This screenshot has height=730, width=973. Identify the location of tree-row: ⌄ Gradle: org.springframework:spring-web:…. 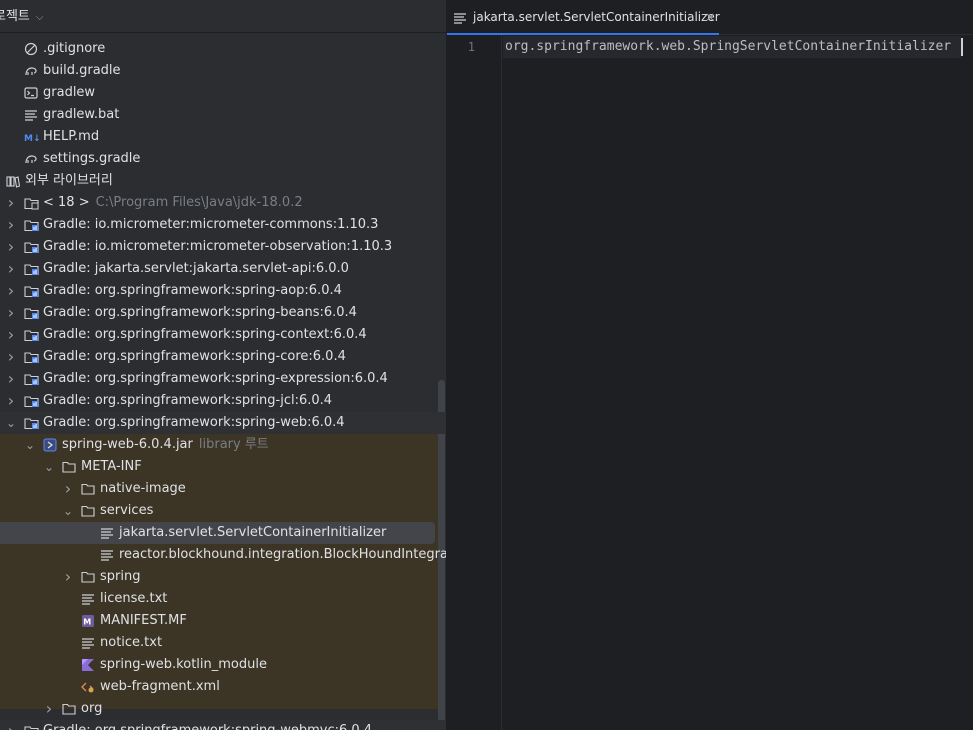
(223, 423).